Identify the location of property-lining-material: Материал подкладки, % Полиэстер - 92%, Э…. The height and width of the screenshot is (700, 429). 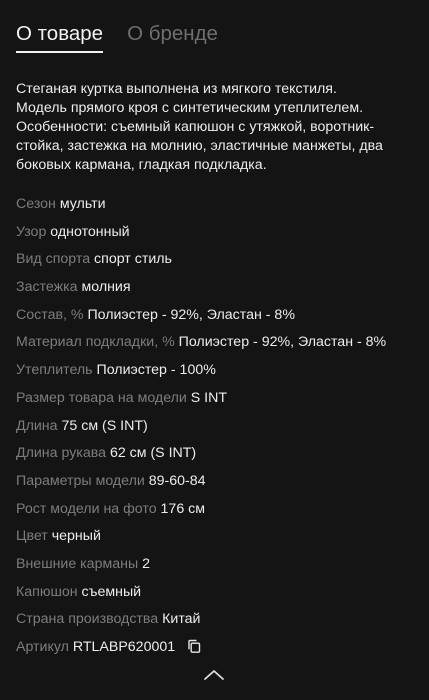
(218, 347).